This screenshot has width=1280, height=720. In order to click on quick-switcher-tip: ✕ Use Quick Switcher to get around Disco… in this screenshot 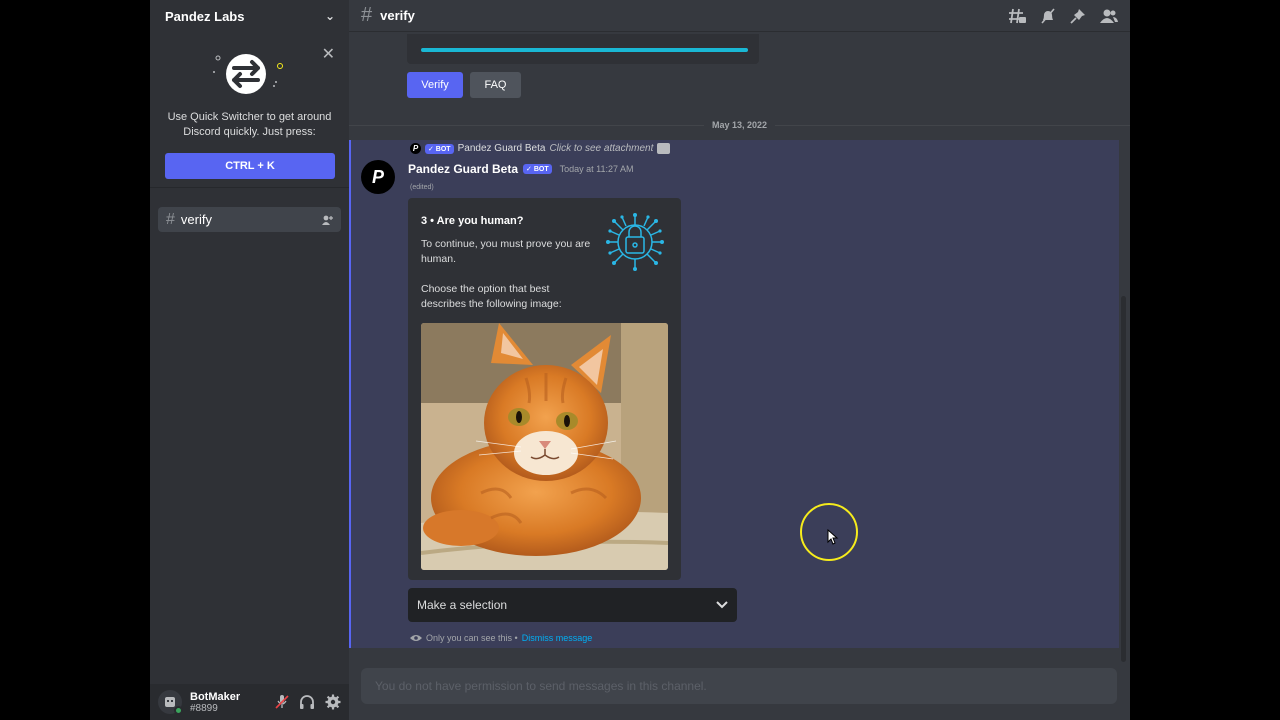, I will do `click(249, 113)`.